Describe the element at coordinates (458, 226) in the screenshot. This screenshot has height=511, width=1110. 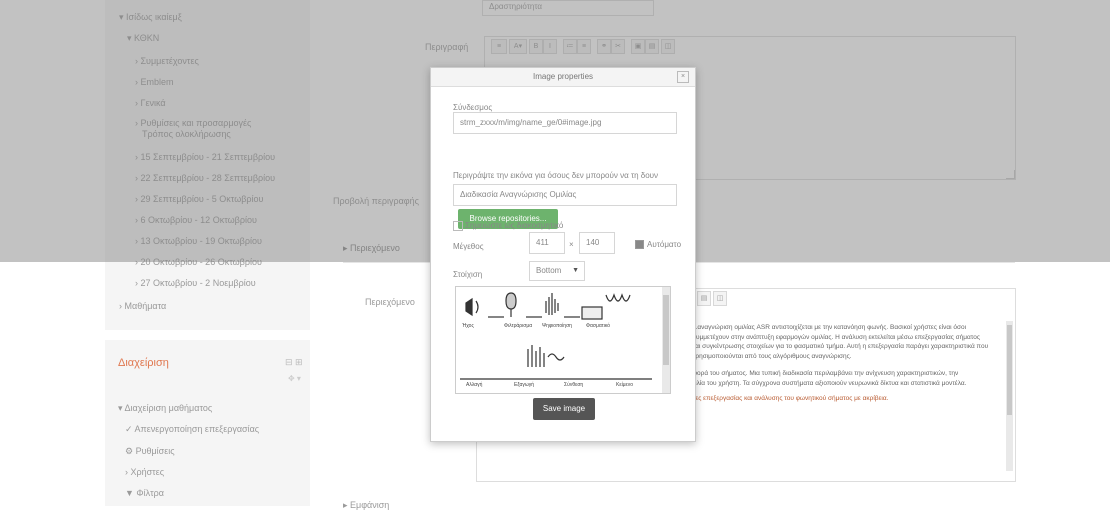
I see `decorative-checkbox` at that location.